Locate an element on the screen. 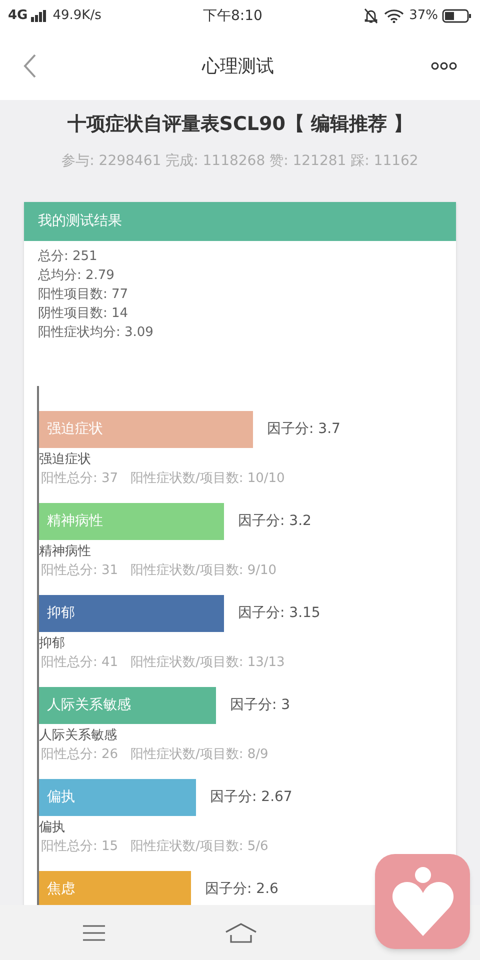 Image resolution: width=480 pixels, height=960 pixels. bell-muted-icon is located at coordinates (371, 16).